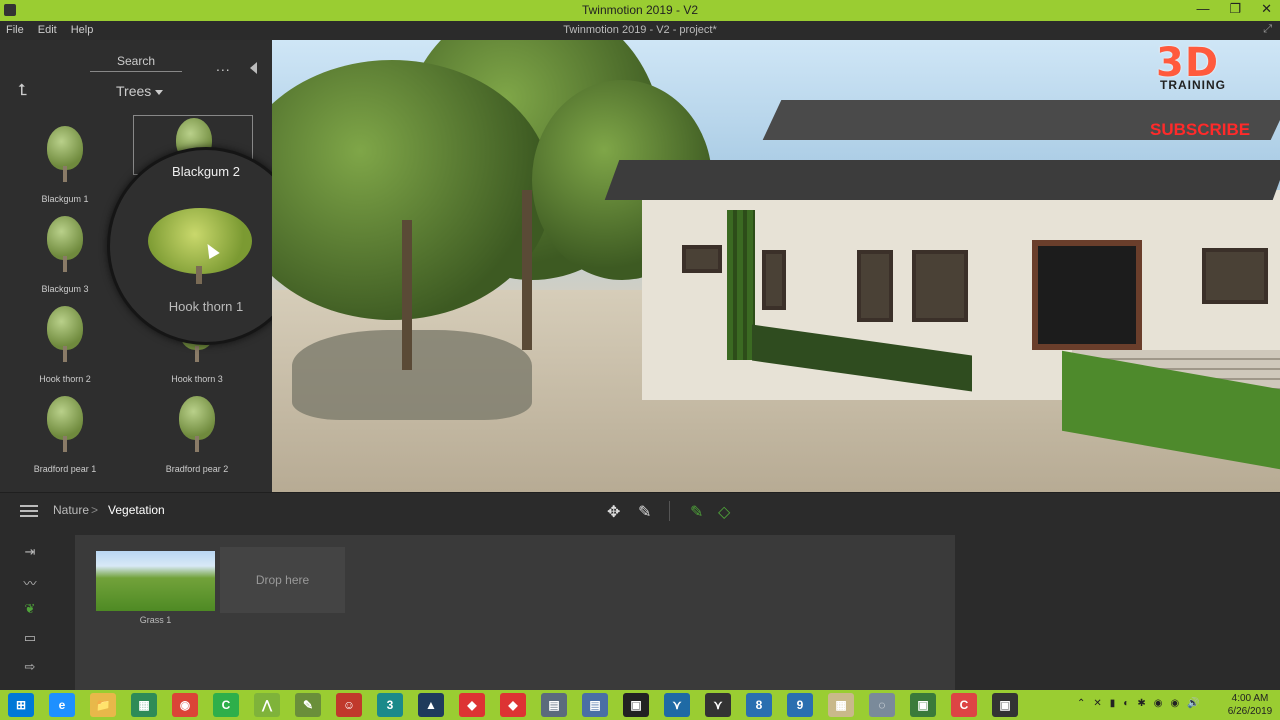 This screenshot has height=720, width=1280. What do you see at coordinates (696, 512) in the screenshot?
I see `paint-brush-icon: ✎` at bounding box center [696, 512].